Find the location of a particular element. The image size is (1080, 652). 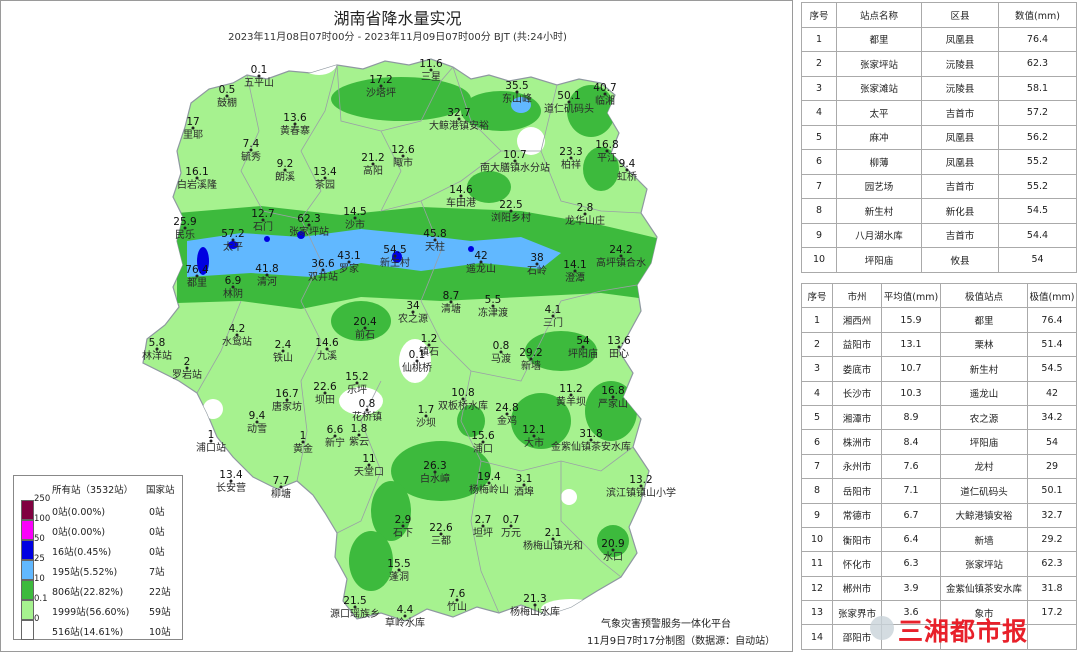

table-row: 10 衡阳市 6.4 新墙 29.2 is located at coordinates (939, 539).